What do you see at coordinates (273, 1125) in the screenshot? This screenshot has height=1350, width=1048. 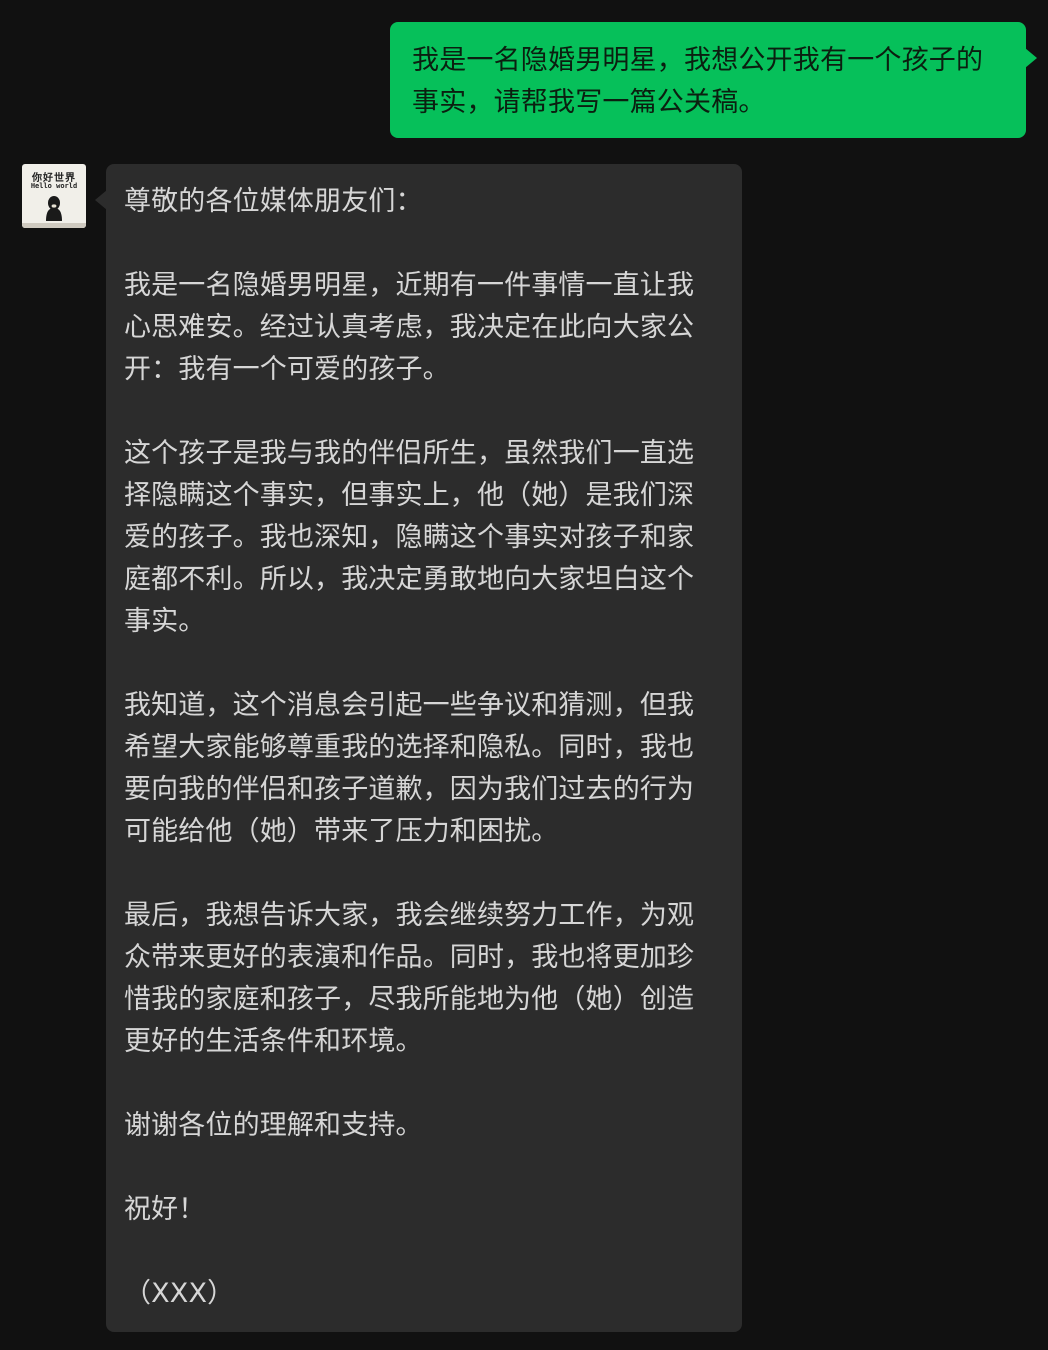 I see `reply-thanks: 谢谢各位的理解和支持。` at bounding box center [273, 1125].